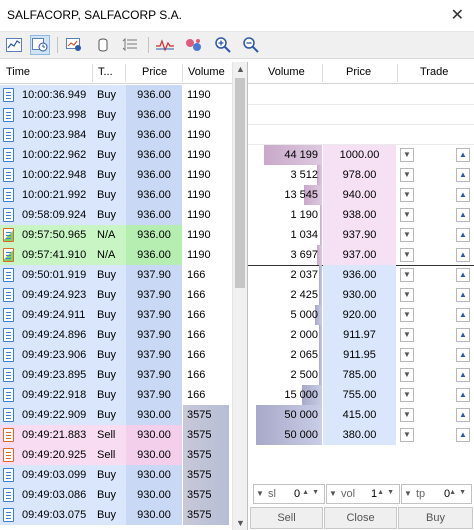 The height and width of the screenshot is (530, 474). Describe the element at coordinates (436, 494) in the screenshot. I see `tp-stepper: ▼ tp 0 ▲▼` at that location.